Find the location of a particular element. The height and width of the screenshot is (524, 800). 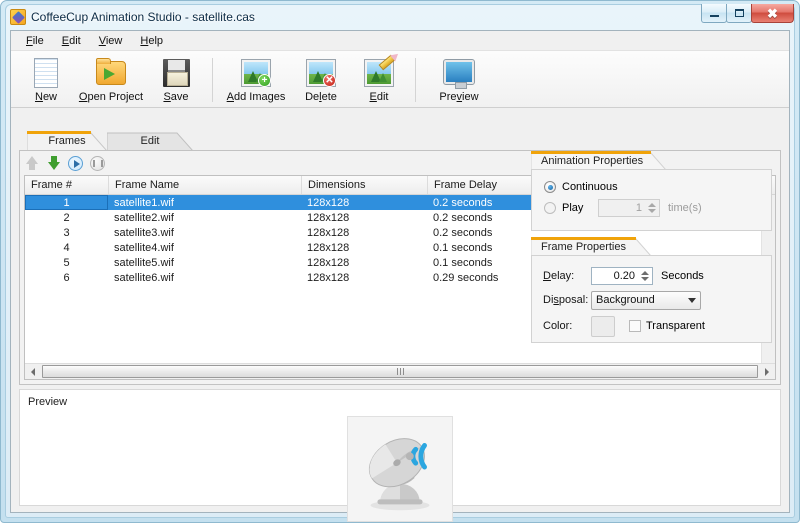

frame-properties-title: Frame Properties is located at coordinates (583, 246).